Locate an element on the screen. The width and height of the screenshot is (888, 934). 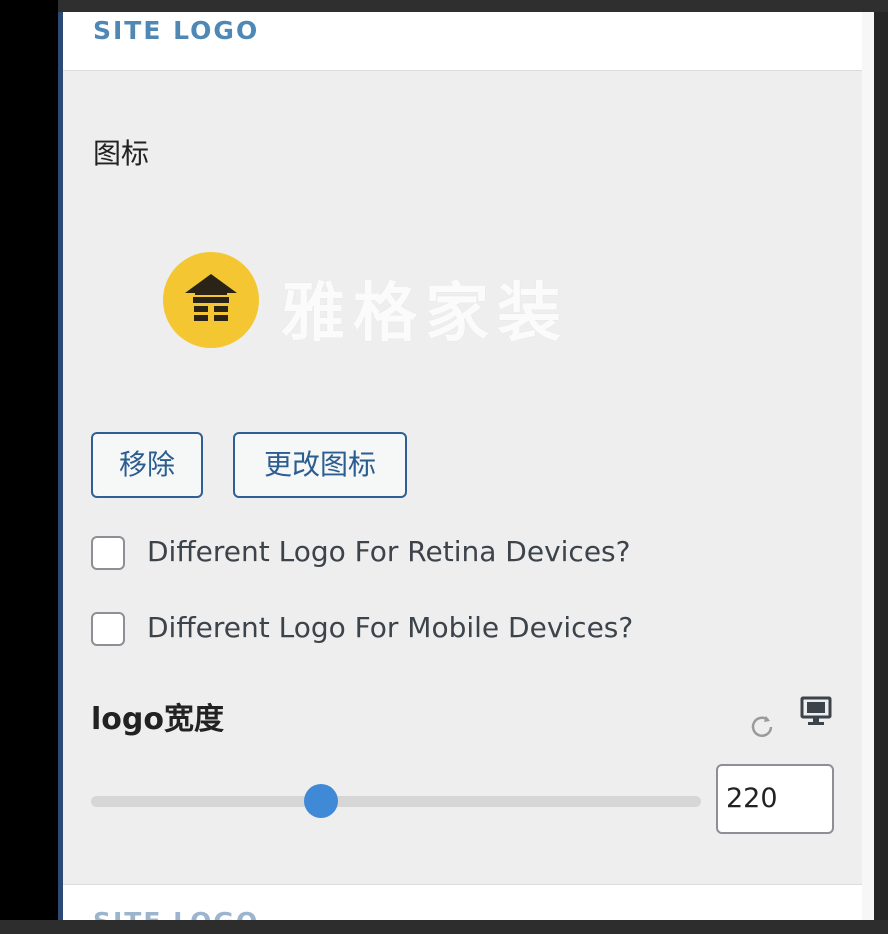
logo-badge is located at coordinates (211, 300).